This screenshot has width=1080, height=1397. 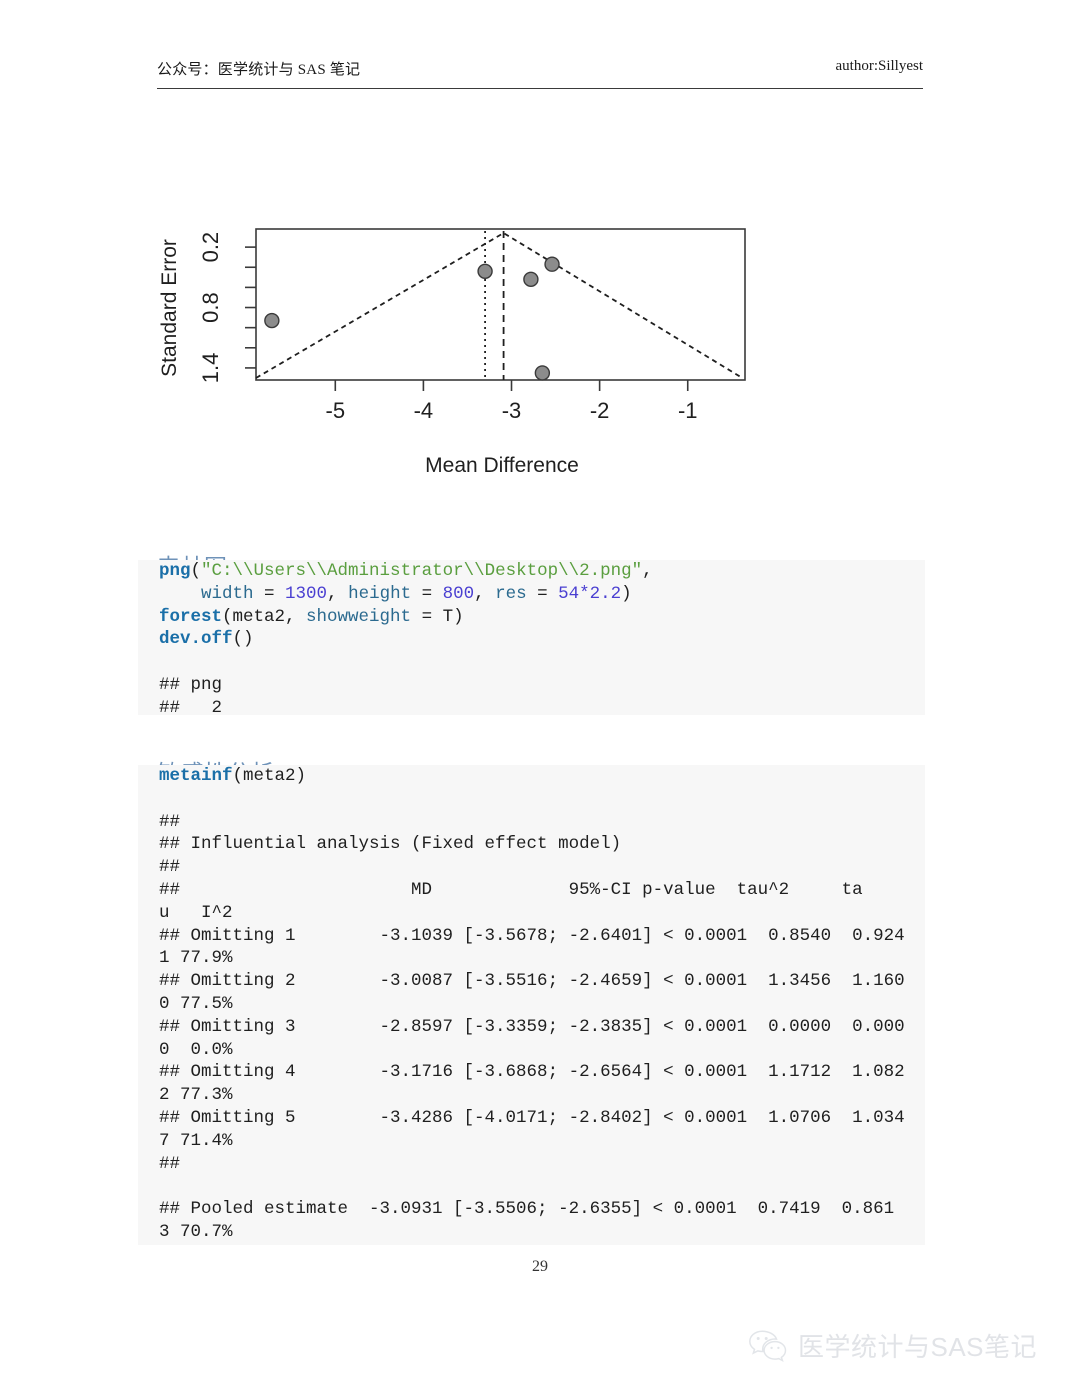 I want to click on x-tick-label: -2, so click(x=600, y=410).